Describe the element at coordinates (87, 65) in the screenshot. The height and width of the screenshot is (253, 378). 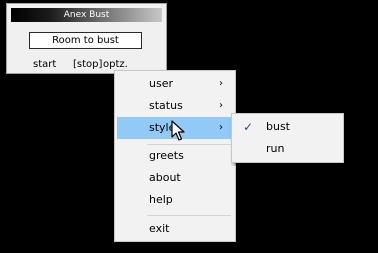
I see `stop-button: [stop]` at that location.